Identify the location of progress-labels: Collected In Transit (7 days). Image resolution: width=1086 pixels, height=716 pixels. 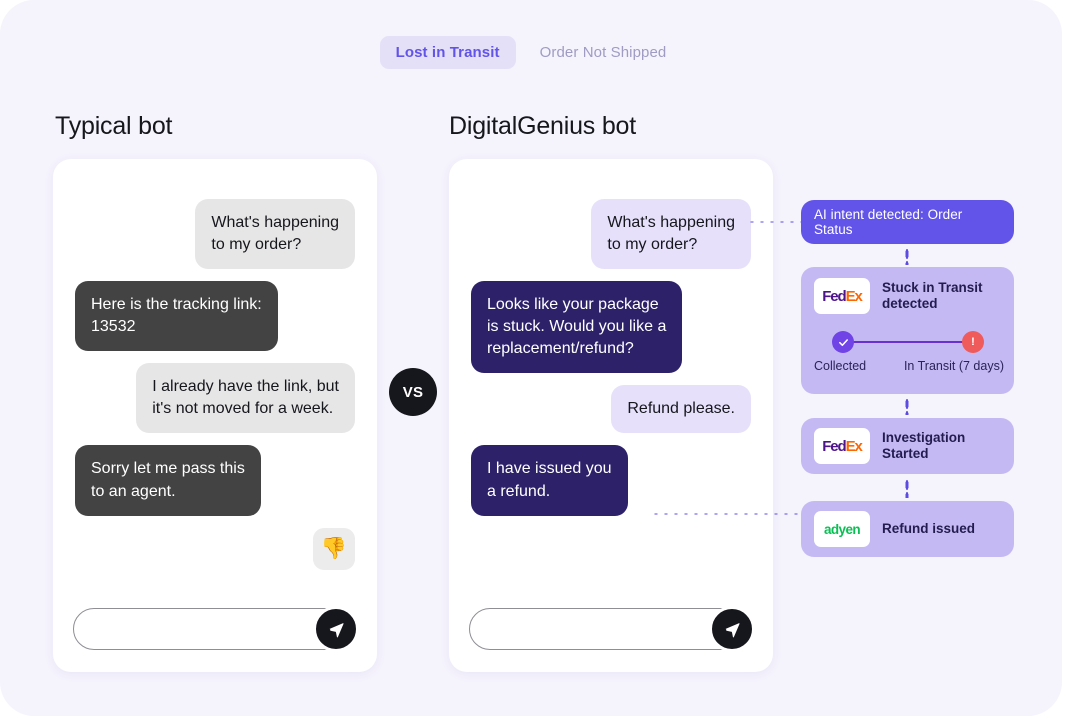
(909, 366).